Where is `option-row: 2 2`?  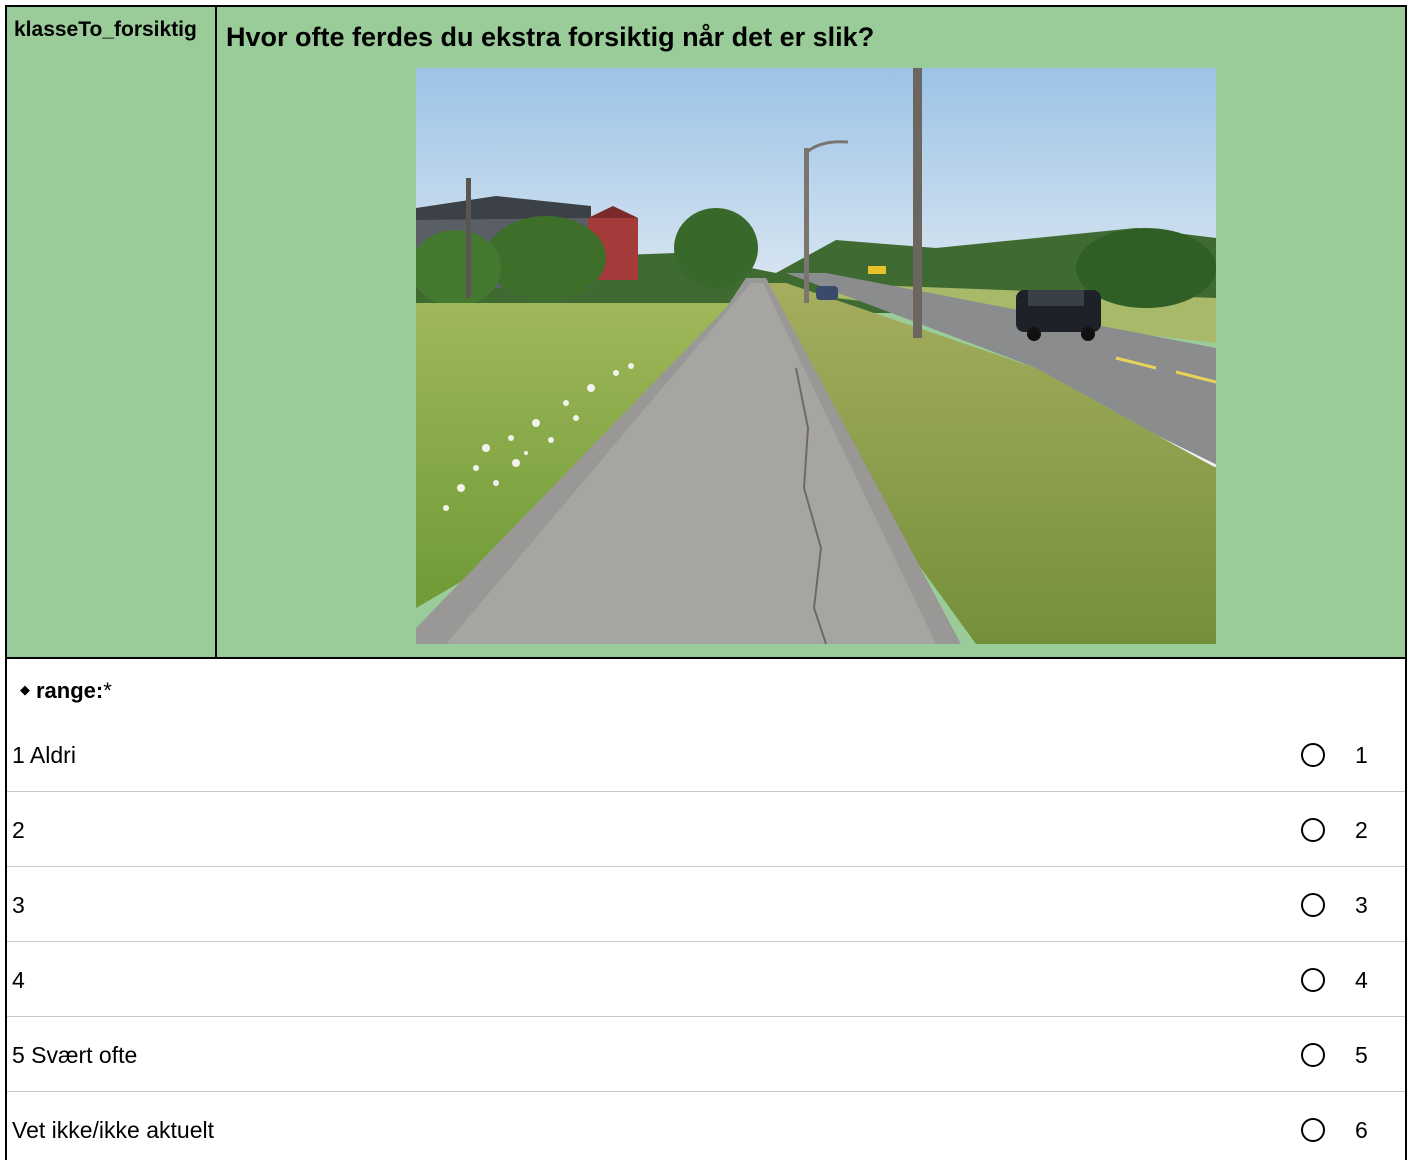 option-row: 2 2 is located at coordinates (706, 829).